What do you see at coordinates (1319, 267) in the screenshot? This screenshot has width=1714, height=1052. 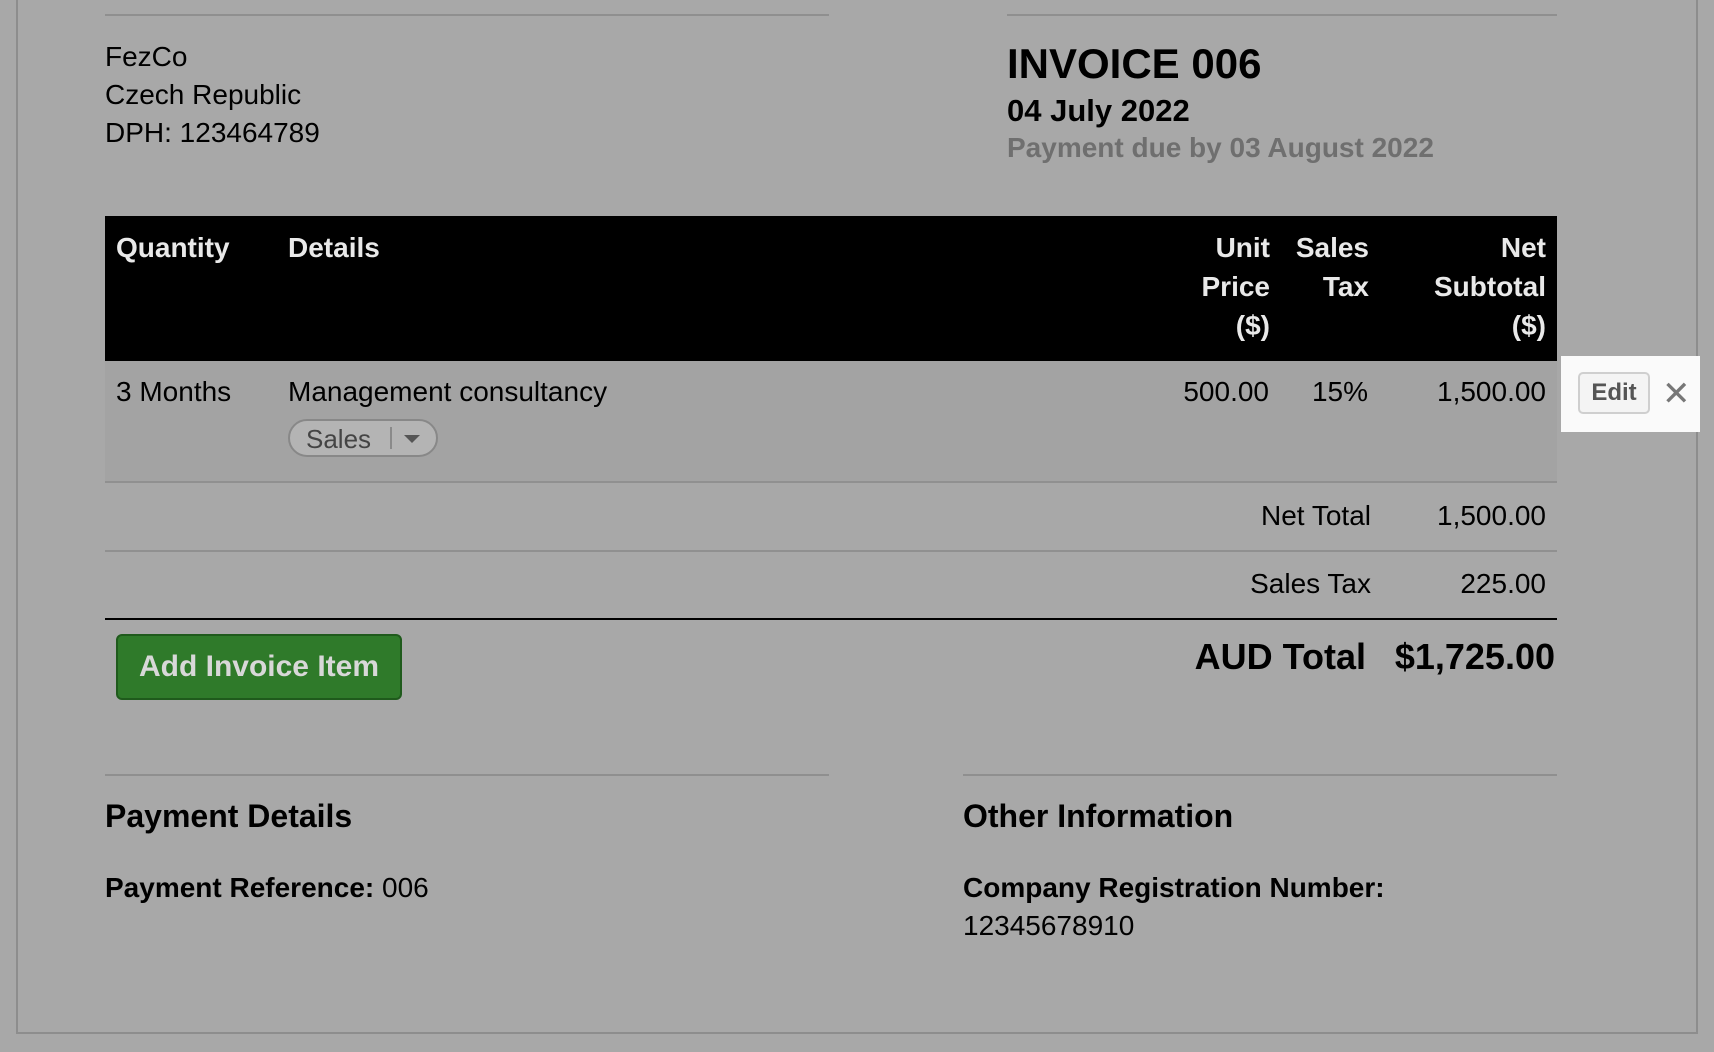 I see `header-sales-tax: Sales Tax` at bounding box center [1319, 267].